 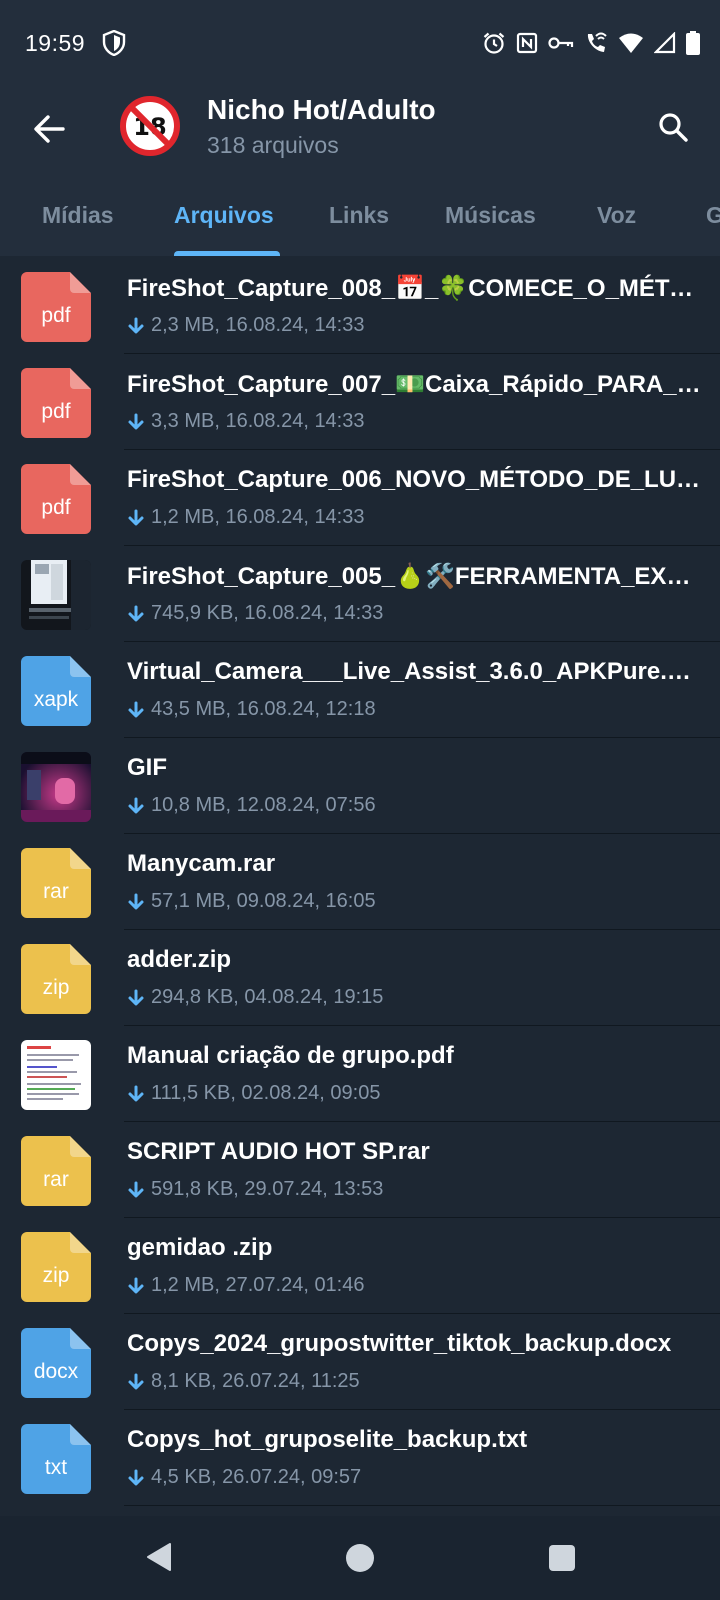 I want to click on file-row: zip adder.zip 294,8 KB, 04.08.24, 19:15, so click(x=360, y=977).